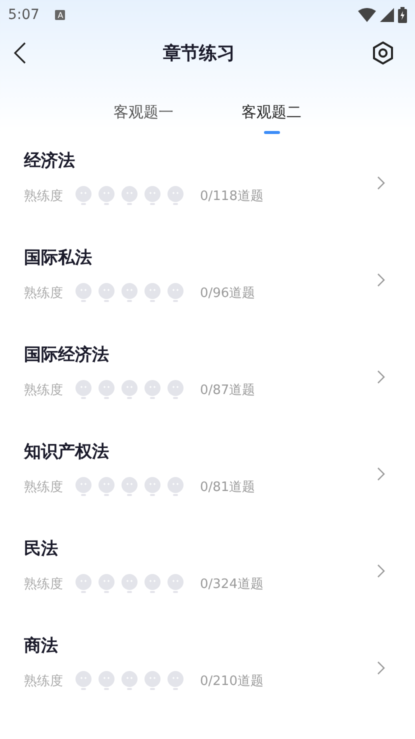 Image resolution: width=415 pixels, height=739 pixels. What do you see at coordinates (272, 118) in the screenshot?
I see `tab: 客观题二` at bounding box center [272, 118].